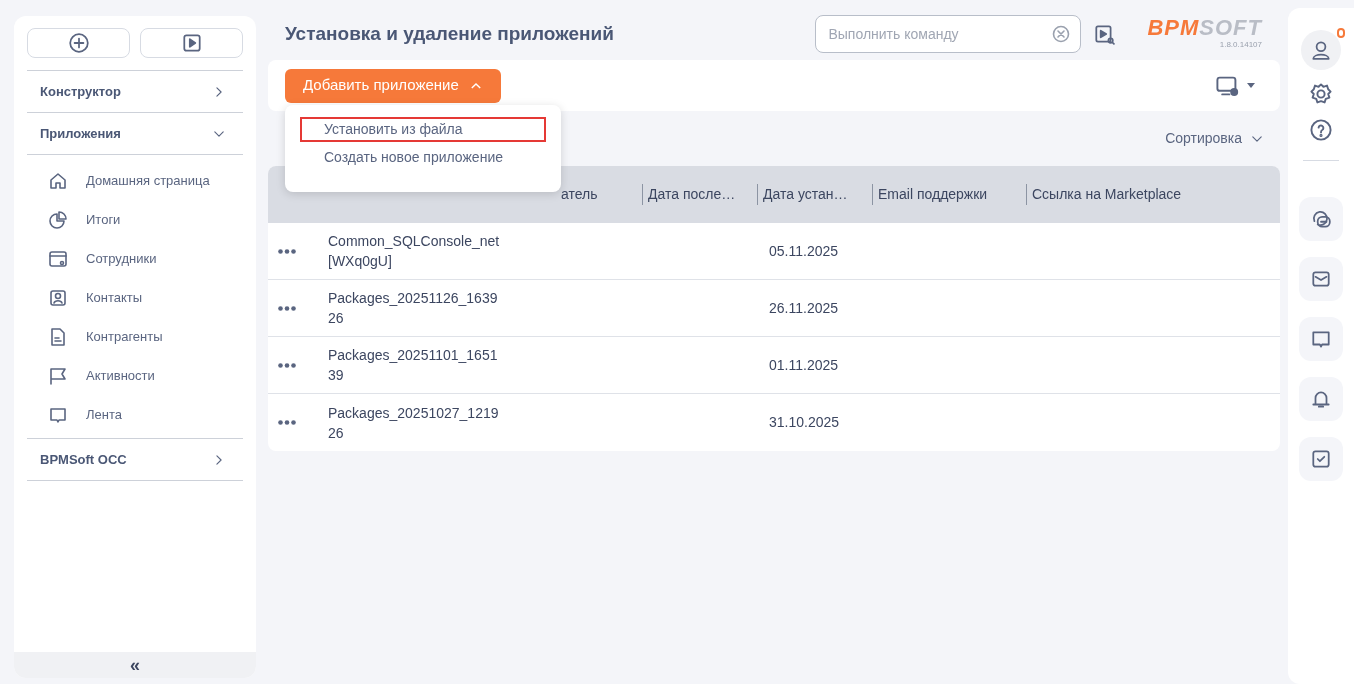  What do you see at coordinates (423, 129) in the screenshot?
I see `menu-item: Установить из файла` at bounding box center [423, 129].